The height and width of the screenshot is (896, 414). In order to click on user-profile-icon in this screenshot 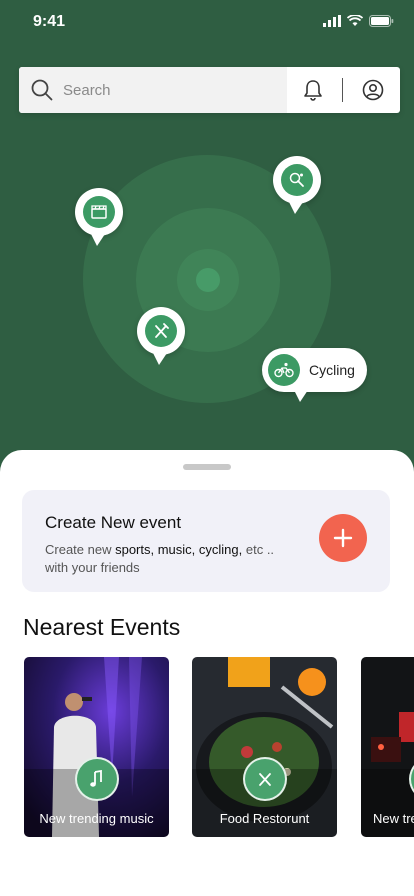, I will do `click(373, 90)`.